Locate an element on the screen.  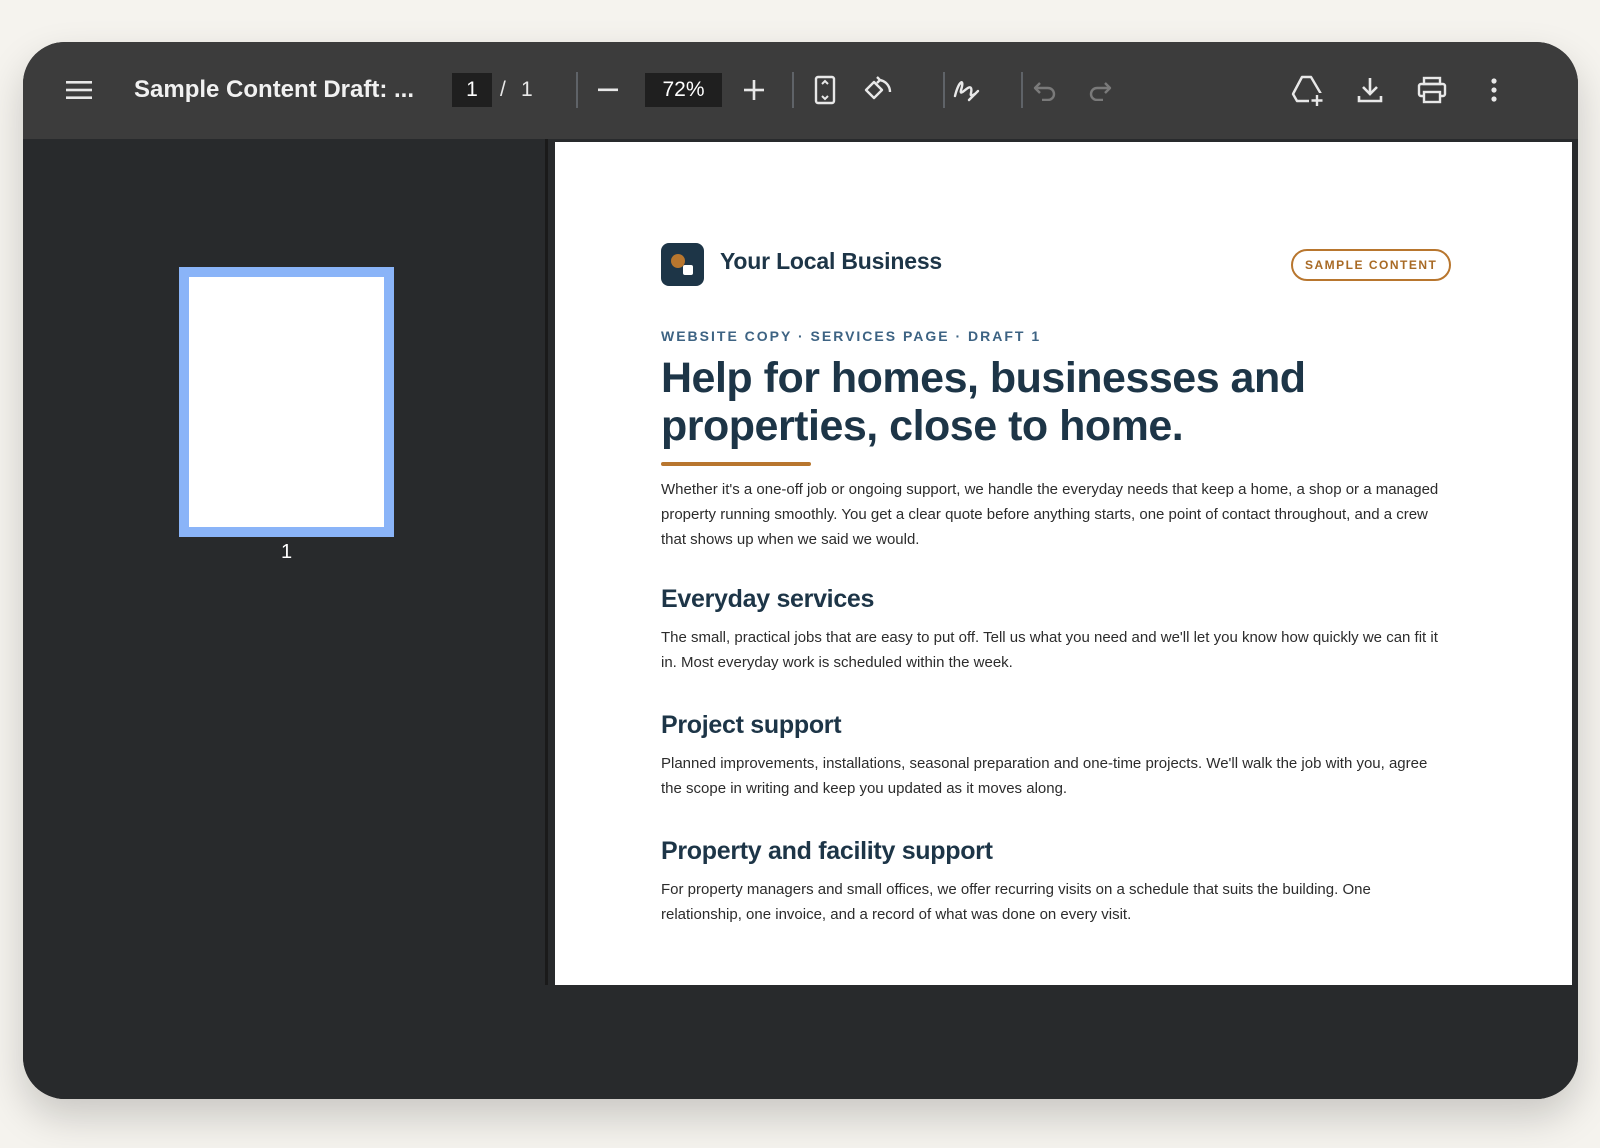
zoom-level-input: 72% is located at coordinates (683, 90).